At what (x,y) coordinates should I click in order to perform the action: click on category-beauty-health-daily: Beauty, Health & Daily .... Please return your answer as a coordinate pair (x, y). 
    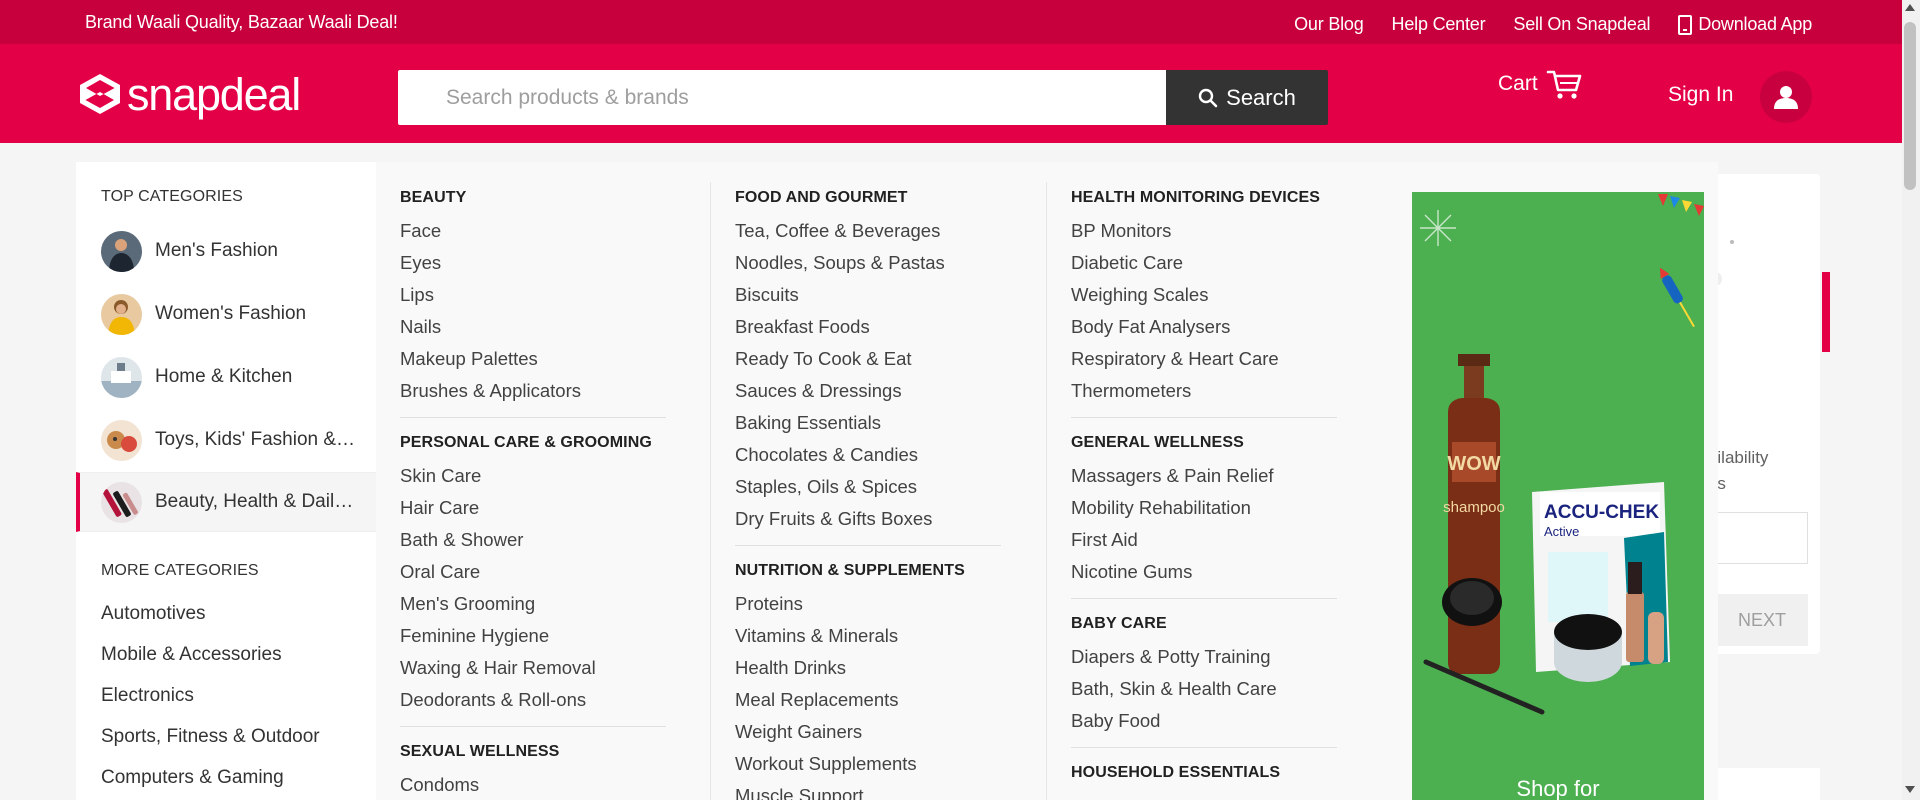
    Looking at the image, I should click on (226, 502).